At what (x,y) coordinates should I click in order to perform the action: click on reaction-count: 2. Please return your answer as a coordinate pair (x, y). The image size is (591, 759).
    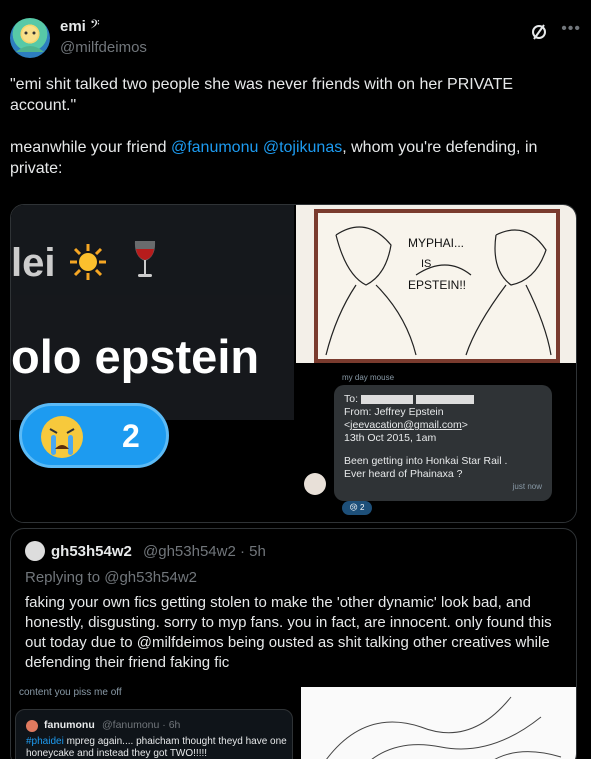
    Looking at the image, I should click on (131, 436).